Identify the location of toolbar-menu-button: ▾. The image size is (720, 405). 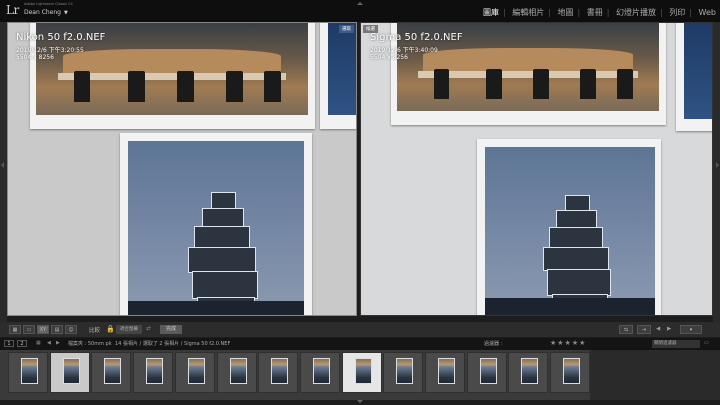
(691, 329).